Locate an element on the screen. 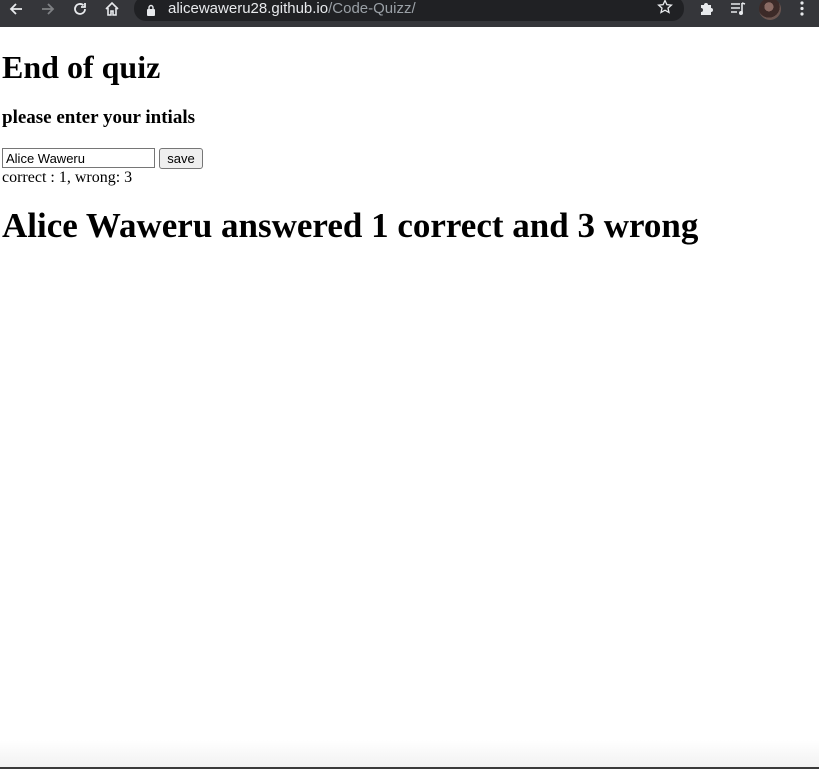 The width and height of the screenshot is (819, 769). window-bottom-edge is located at coordinates (409, 754).